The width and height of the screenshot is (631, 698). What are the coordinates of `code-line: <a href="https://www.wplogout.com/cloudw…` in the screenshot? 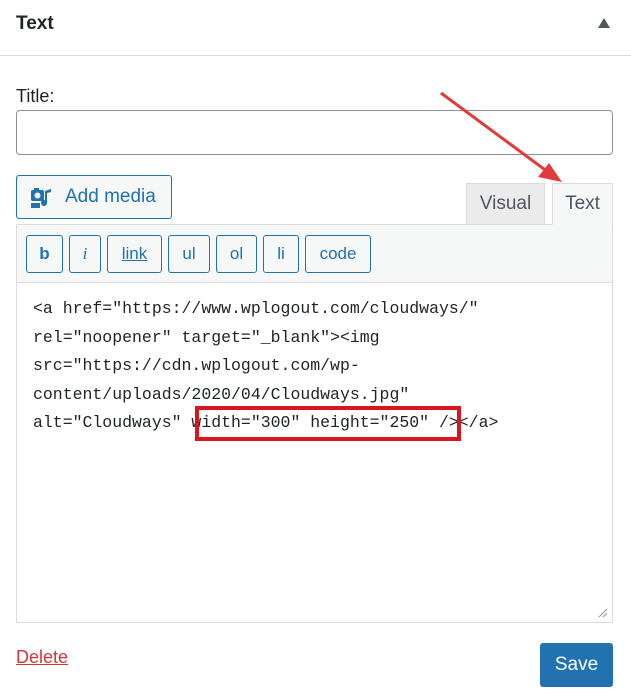 It's located at (256, 308).